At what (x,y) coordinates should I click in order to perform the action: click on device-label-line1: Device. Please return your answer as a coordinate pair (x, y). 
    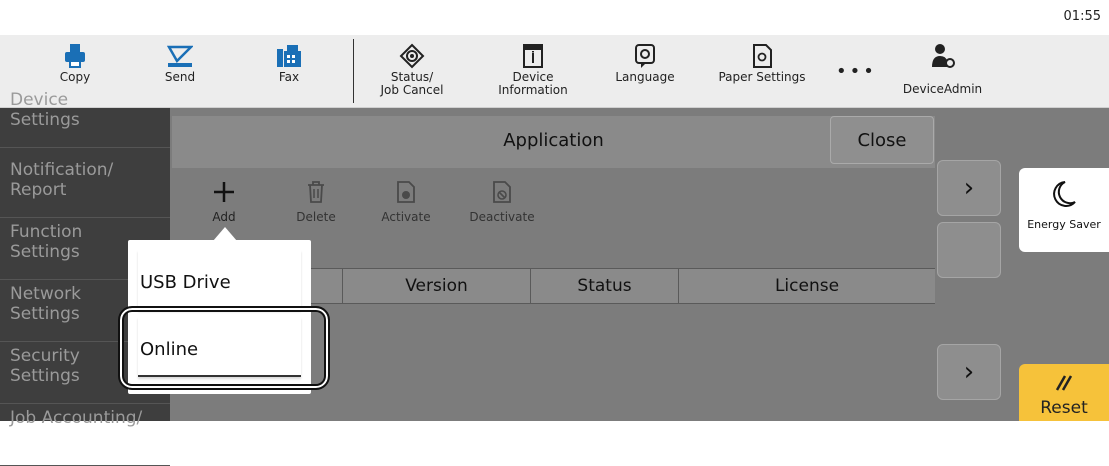
    Looking at the image, I should click on (533, 77).